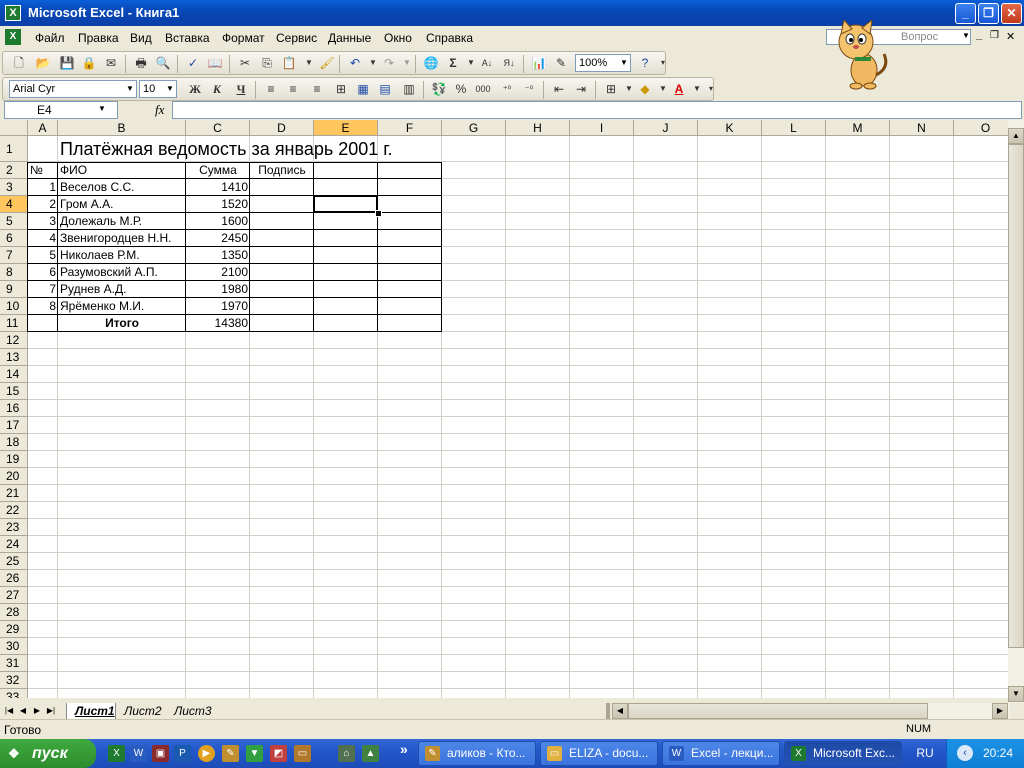 This screenshot has height=768, width=1024. Describe the element at coordinates (624, 63) in the screenshot. I see `zoom-dropdown-icon: ▼` at that location.